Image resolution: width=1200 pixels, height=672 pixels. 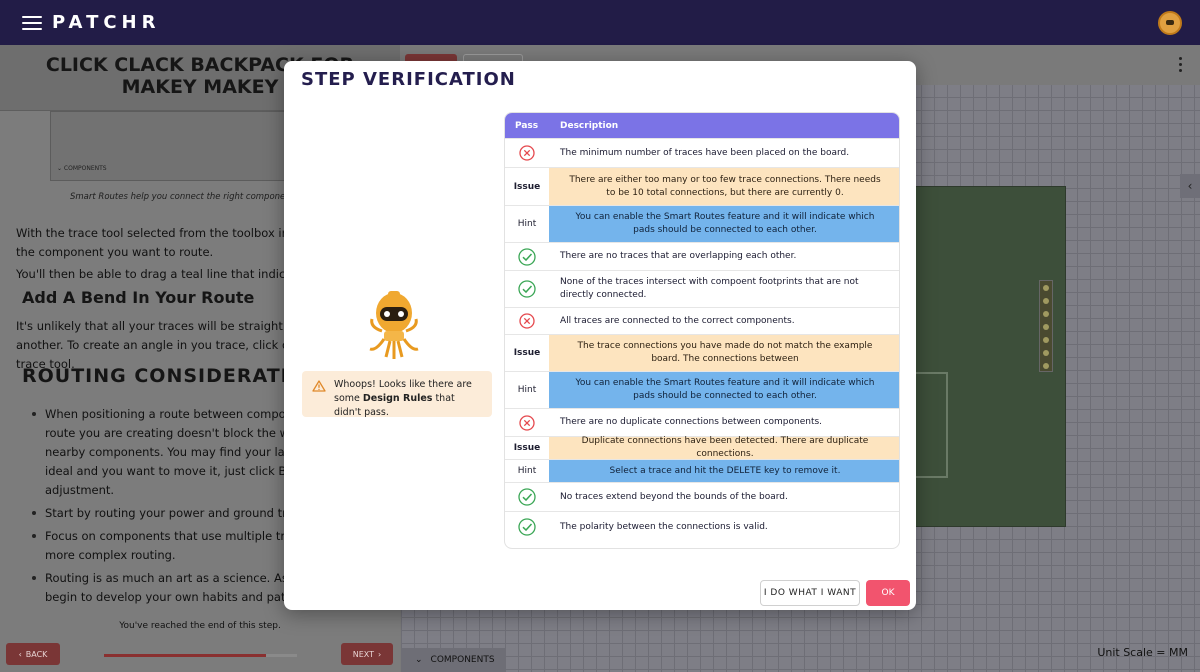 I want to click on i-do-what-i-want-button: I DO WHAT I WANT, so click(x=810, y=593).